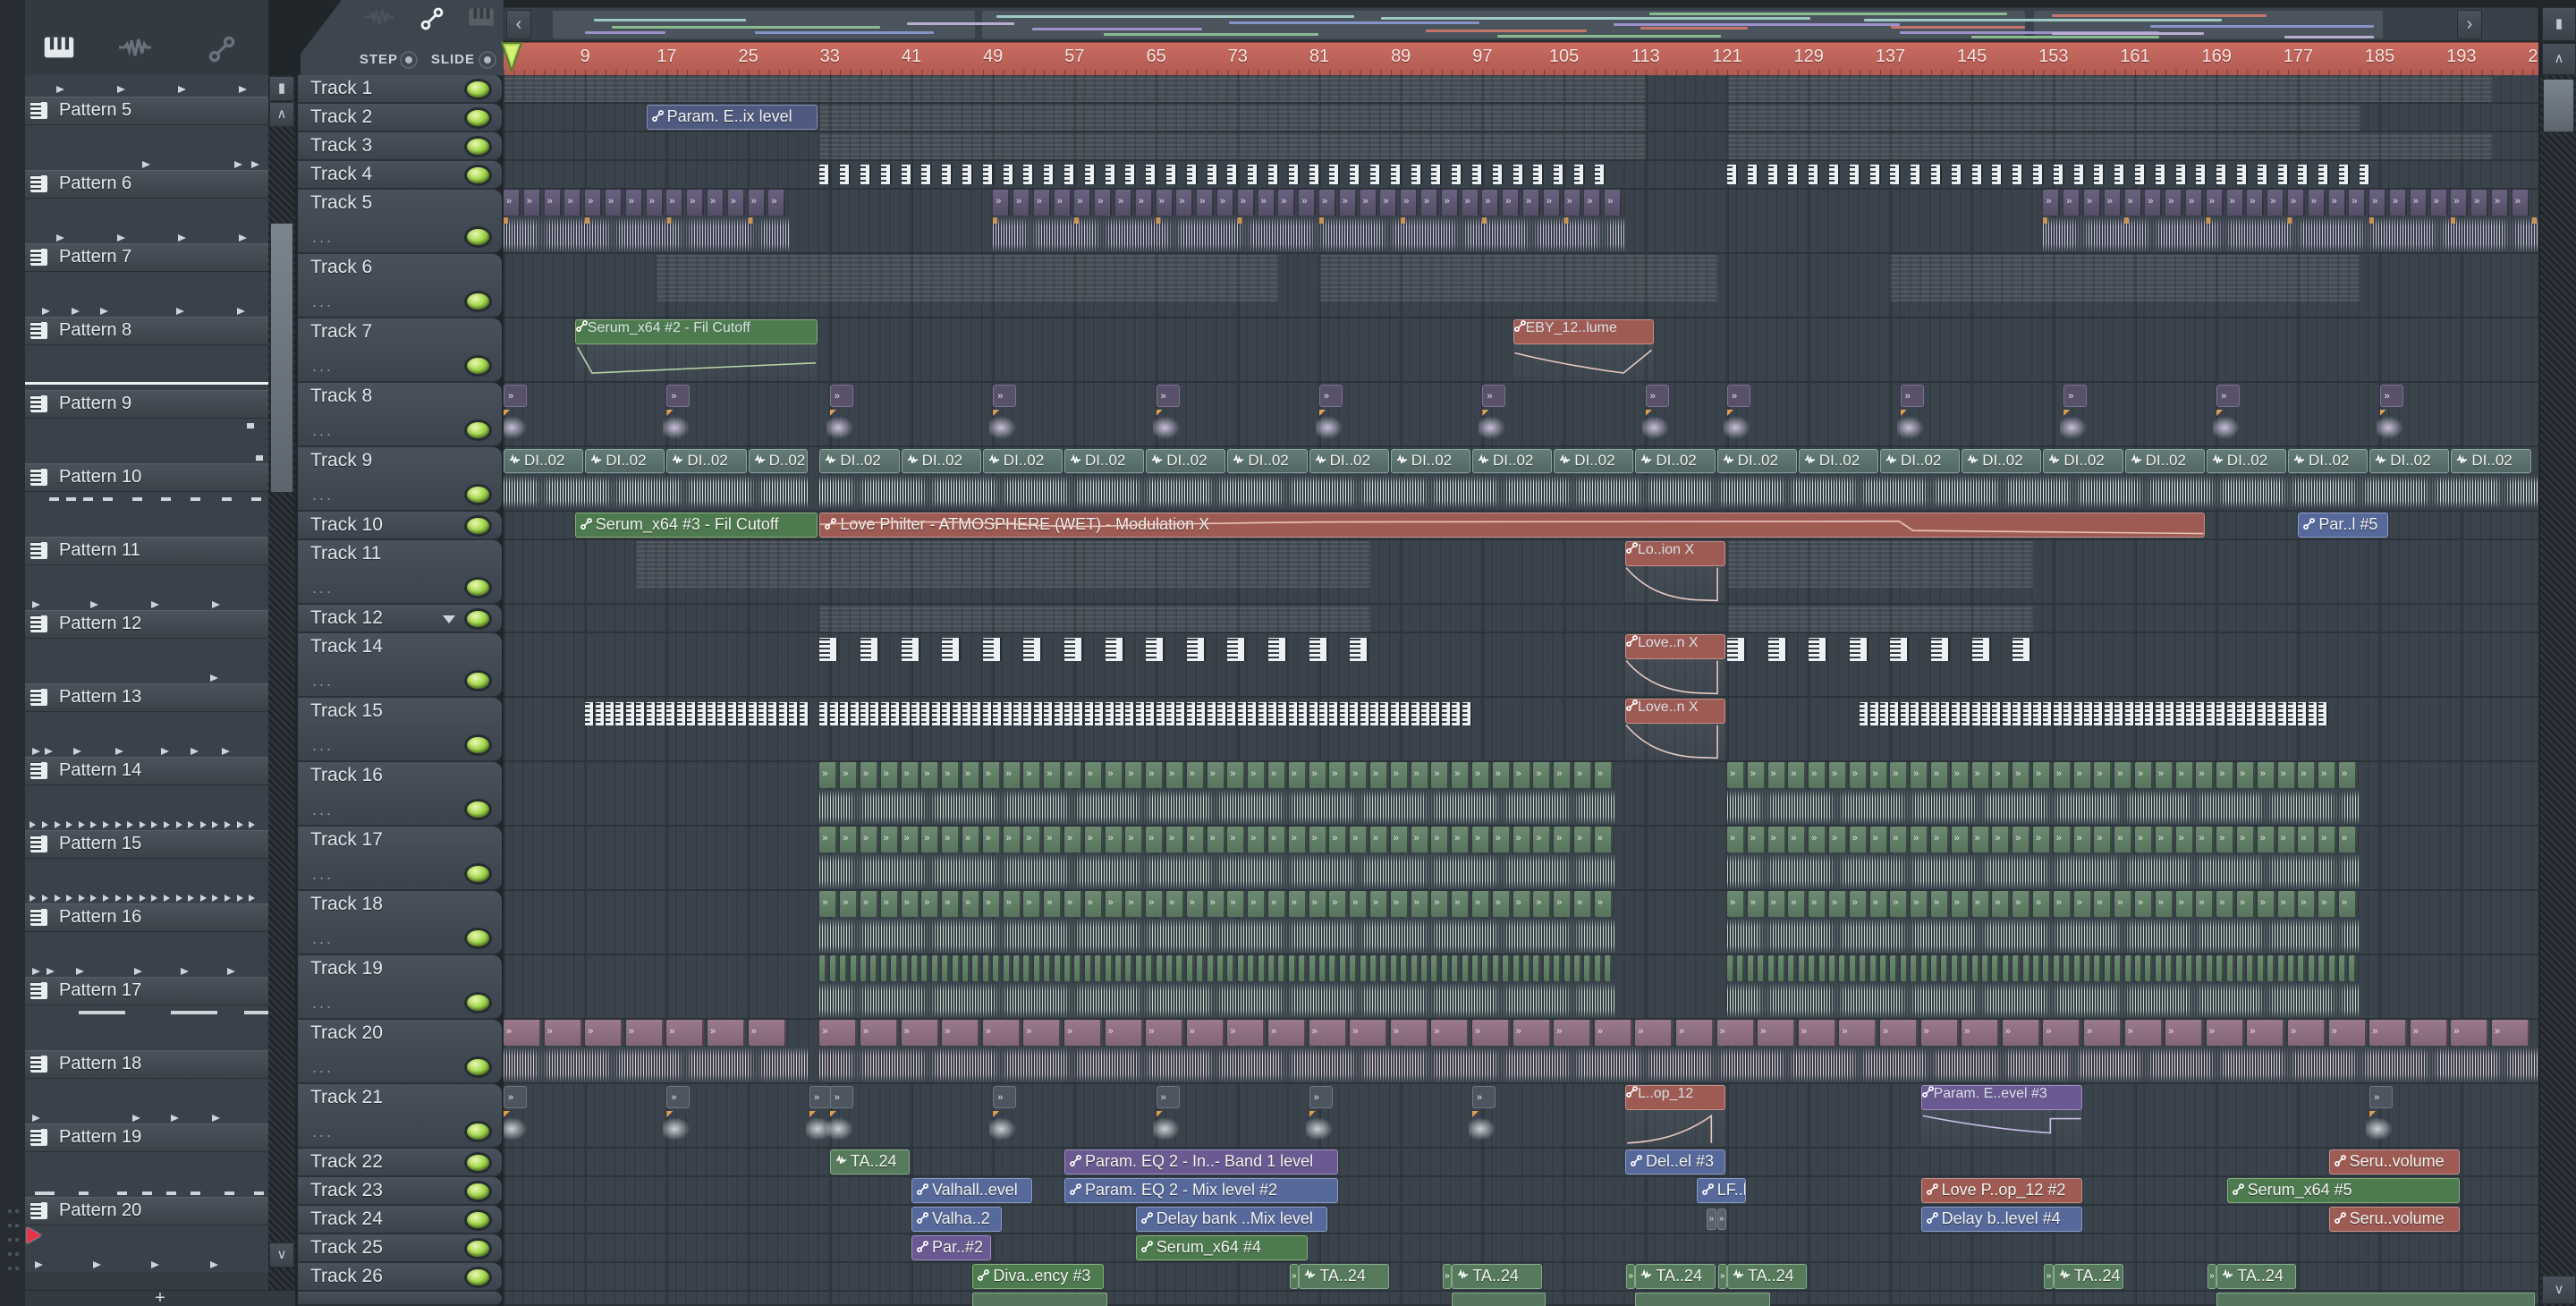 The width and height of the screenshot is (2576, 1306). Describe the element at coordinates (2001, 1116) in the screenshot. I see `automation-clip: Param. E..evel #3` at that location.